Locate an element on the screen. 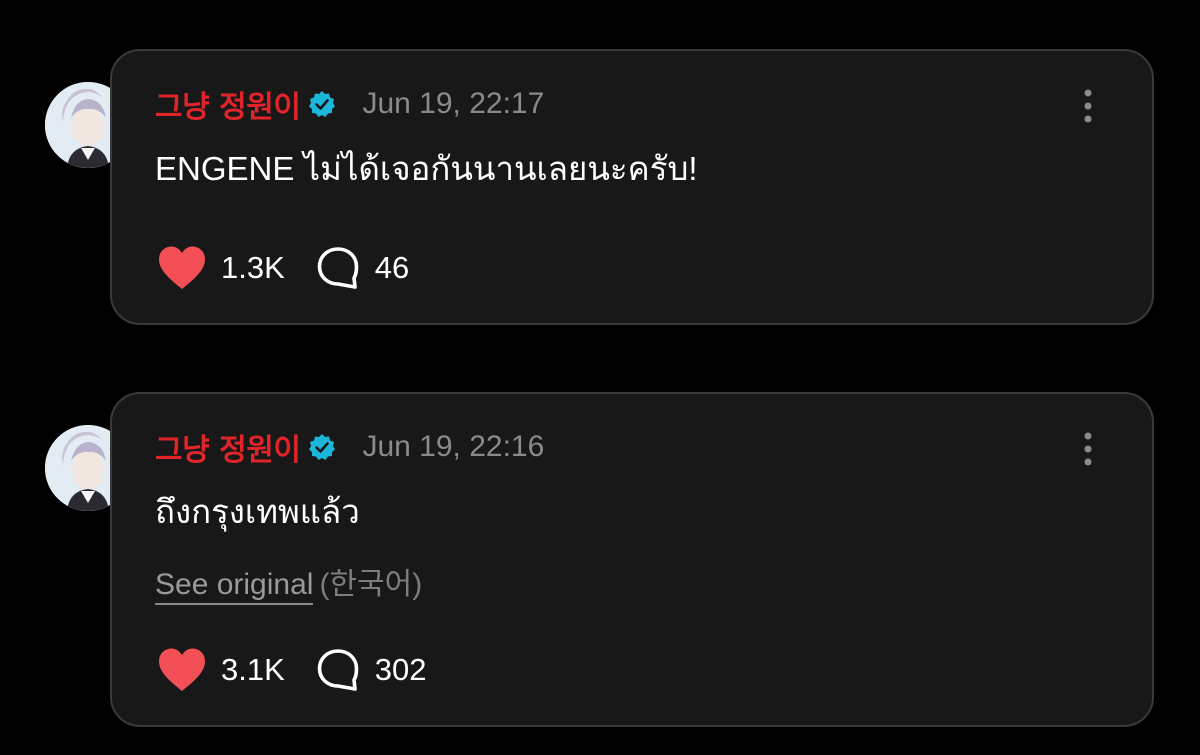  post-header: 그냥 정원이 Jun 19, 22:17 is located at coordinates (349, 104).